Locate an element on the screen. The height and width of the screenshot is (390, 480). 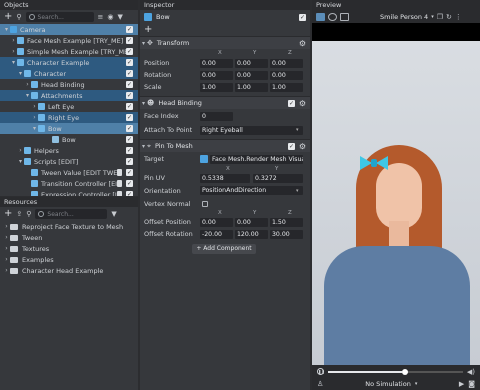
pin-to-mesh-section: ▾ ⌖ Pin To Mesh ✓ ⚙ is located at coordinates (225, 145).